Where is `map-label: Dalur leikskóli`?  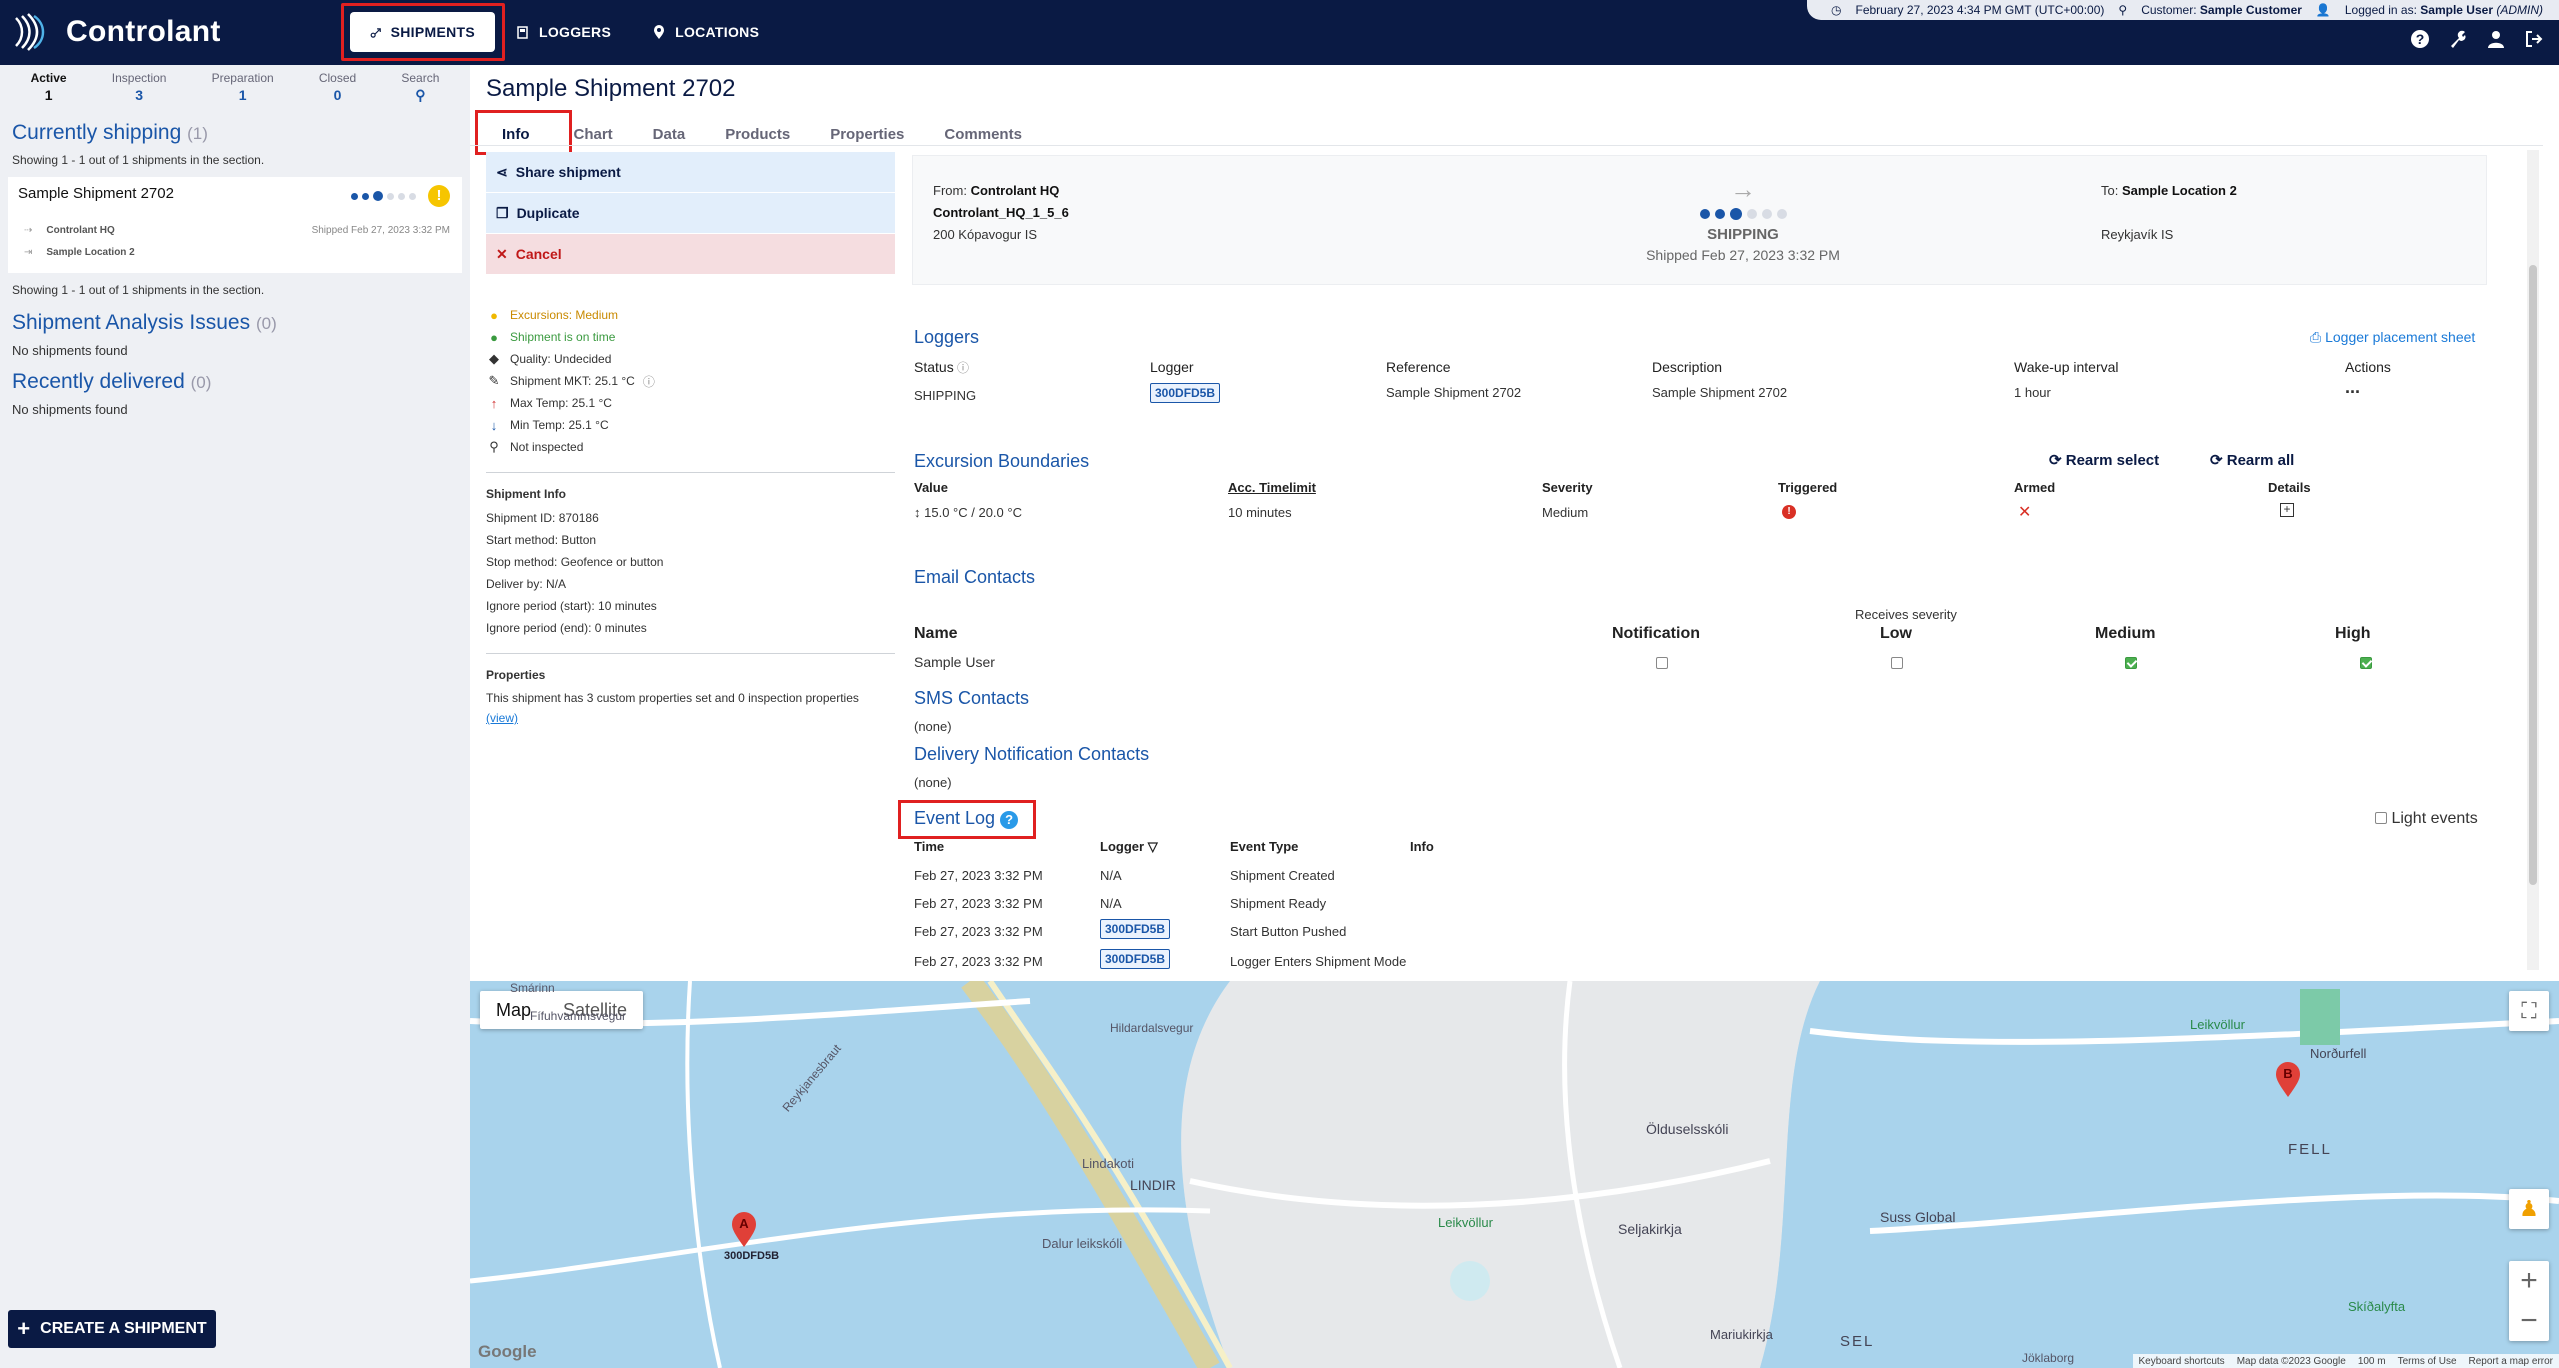
map-label: Dalur leikskóli is located at coordinates (1082, 1243).